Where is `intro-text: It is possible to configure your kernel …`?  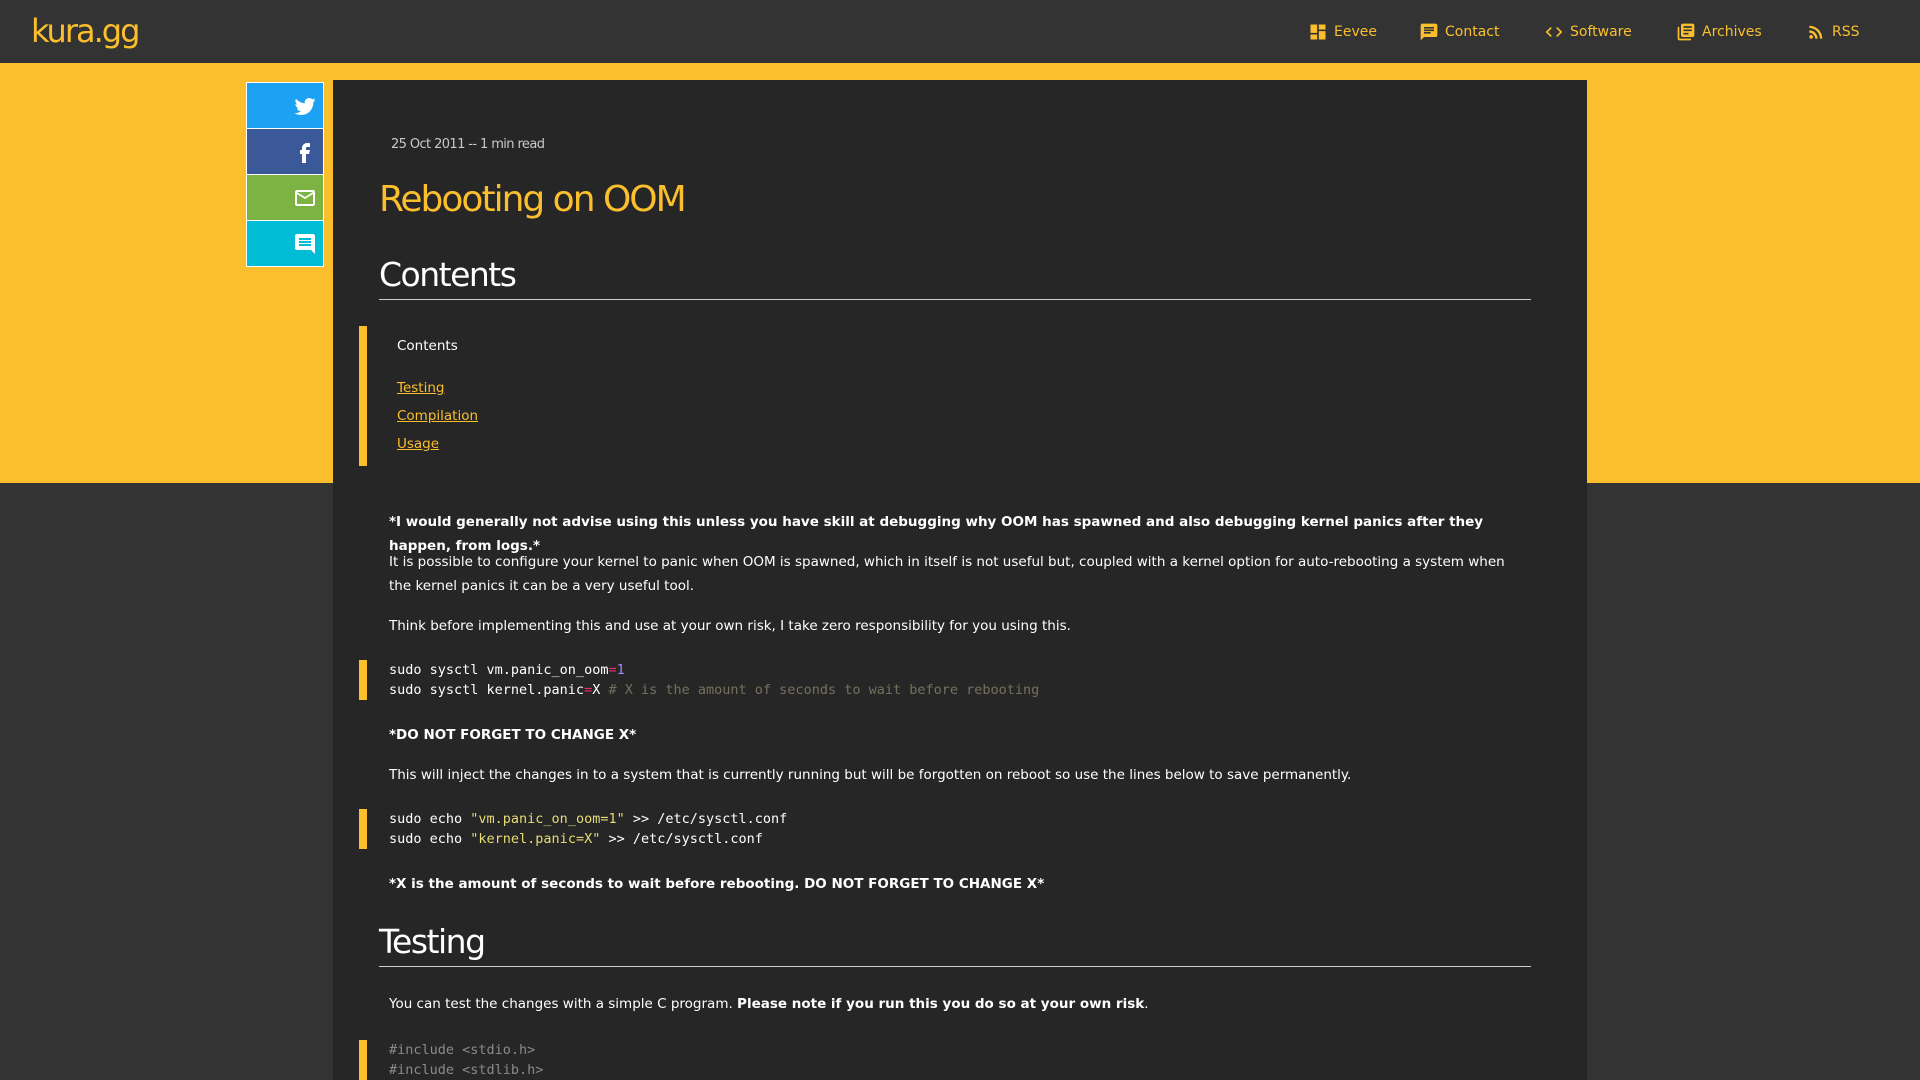 intro-text: It is possible to configure your kernel … is located at coordinates (947, 574).